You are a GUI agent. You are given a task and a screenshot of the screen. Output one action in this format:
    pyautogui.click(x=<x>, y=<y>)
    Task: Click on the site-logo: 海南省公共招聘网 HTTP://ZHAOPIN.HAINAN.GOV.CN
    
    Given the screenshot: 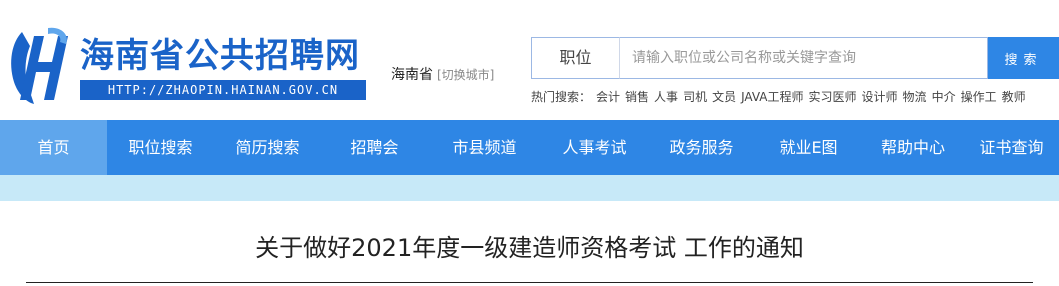 What is the action you would take?
    pyautogui.click(x=190, y=63)
    